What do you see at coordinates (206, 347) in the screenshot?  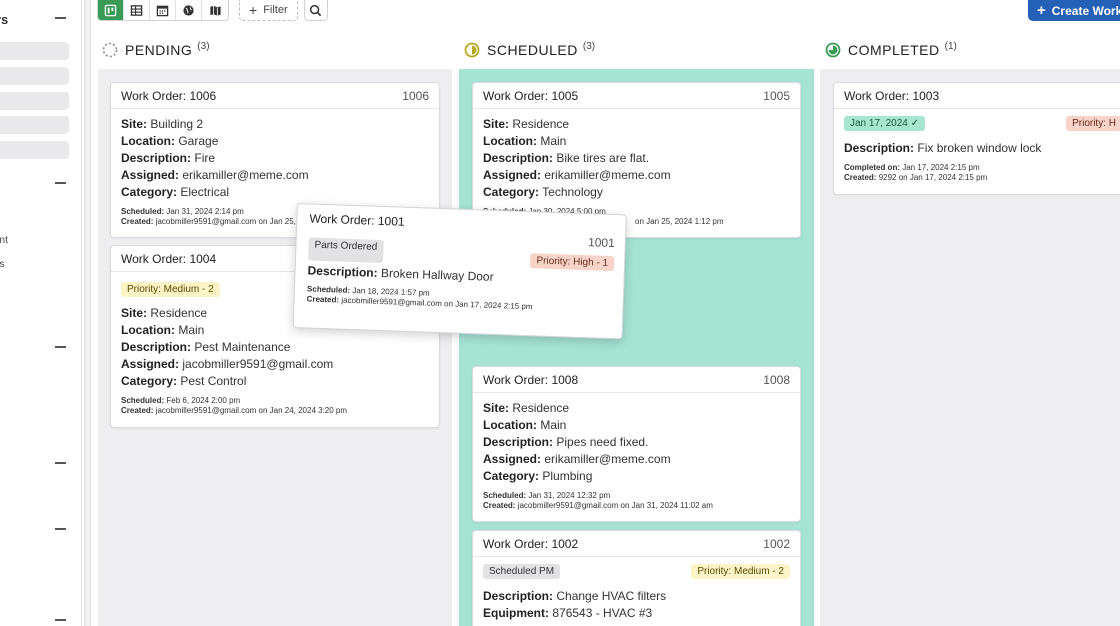 I see `description-field: Description: Pest Maintenance` at bounding box center [206, 347].